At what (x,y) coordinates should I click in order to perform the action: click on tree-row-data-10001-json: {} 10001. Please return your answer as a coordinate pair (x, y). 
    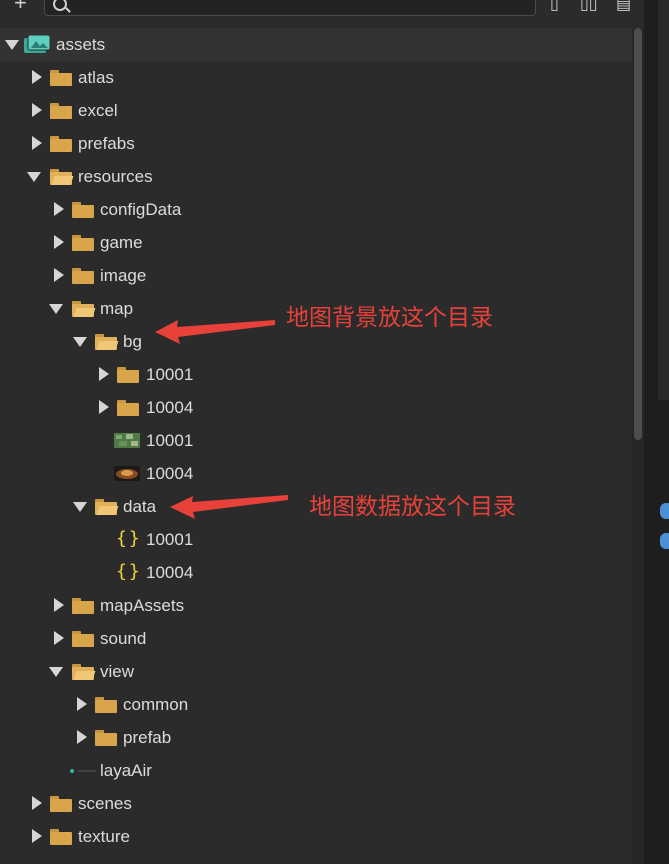
    Looking at the image, I should click on (316, 539).